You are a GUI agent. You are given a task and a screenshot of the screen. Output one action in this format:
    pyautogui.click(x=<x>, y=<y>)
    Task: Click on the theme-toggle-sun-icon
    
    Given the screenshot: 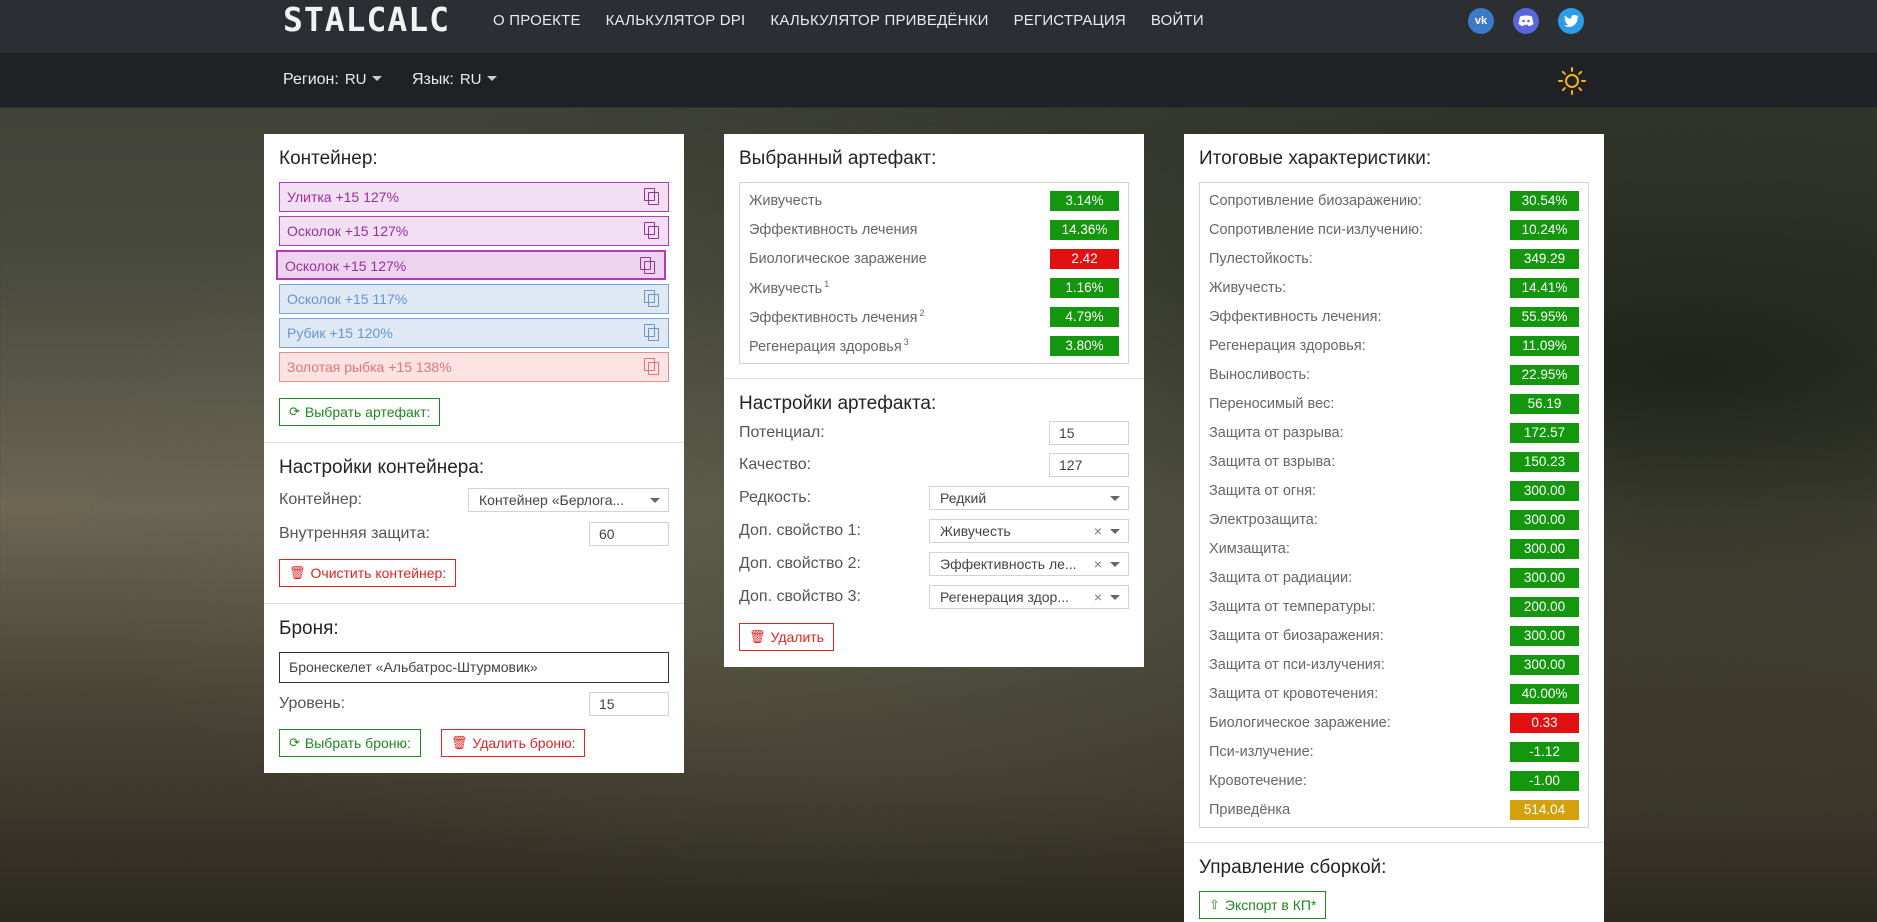 What is the action you would take?
    pyautogui.click(x=1572, y=81)
    